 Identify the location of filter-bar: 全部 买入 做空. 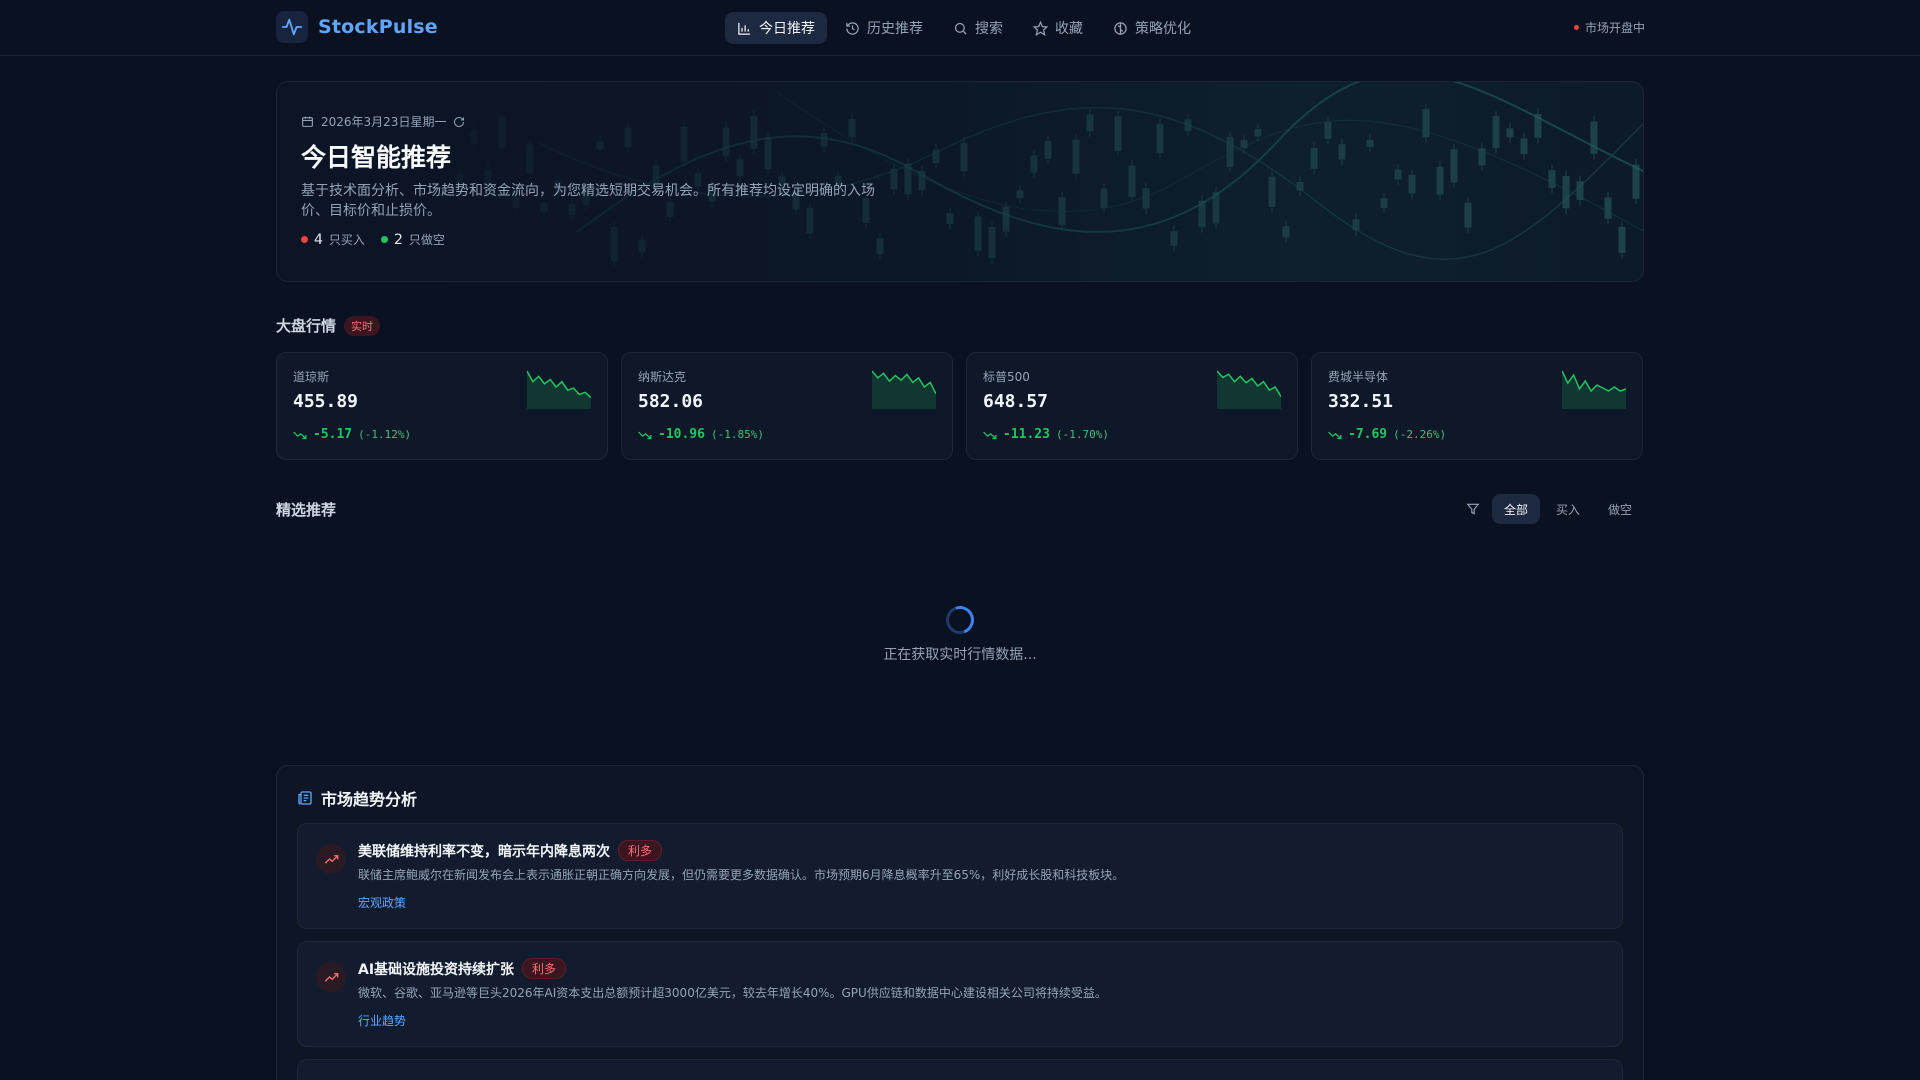
(1551, 509).